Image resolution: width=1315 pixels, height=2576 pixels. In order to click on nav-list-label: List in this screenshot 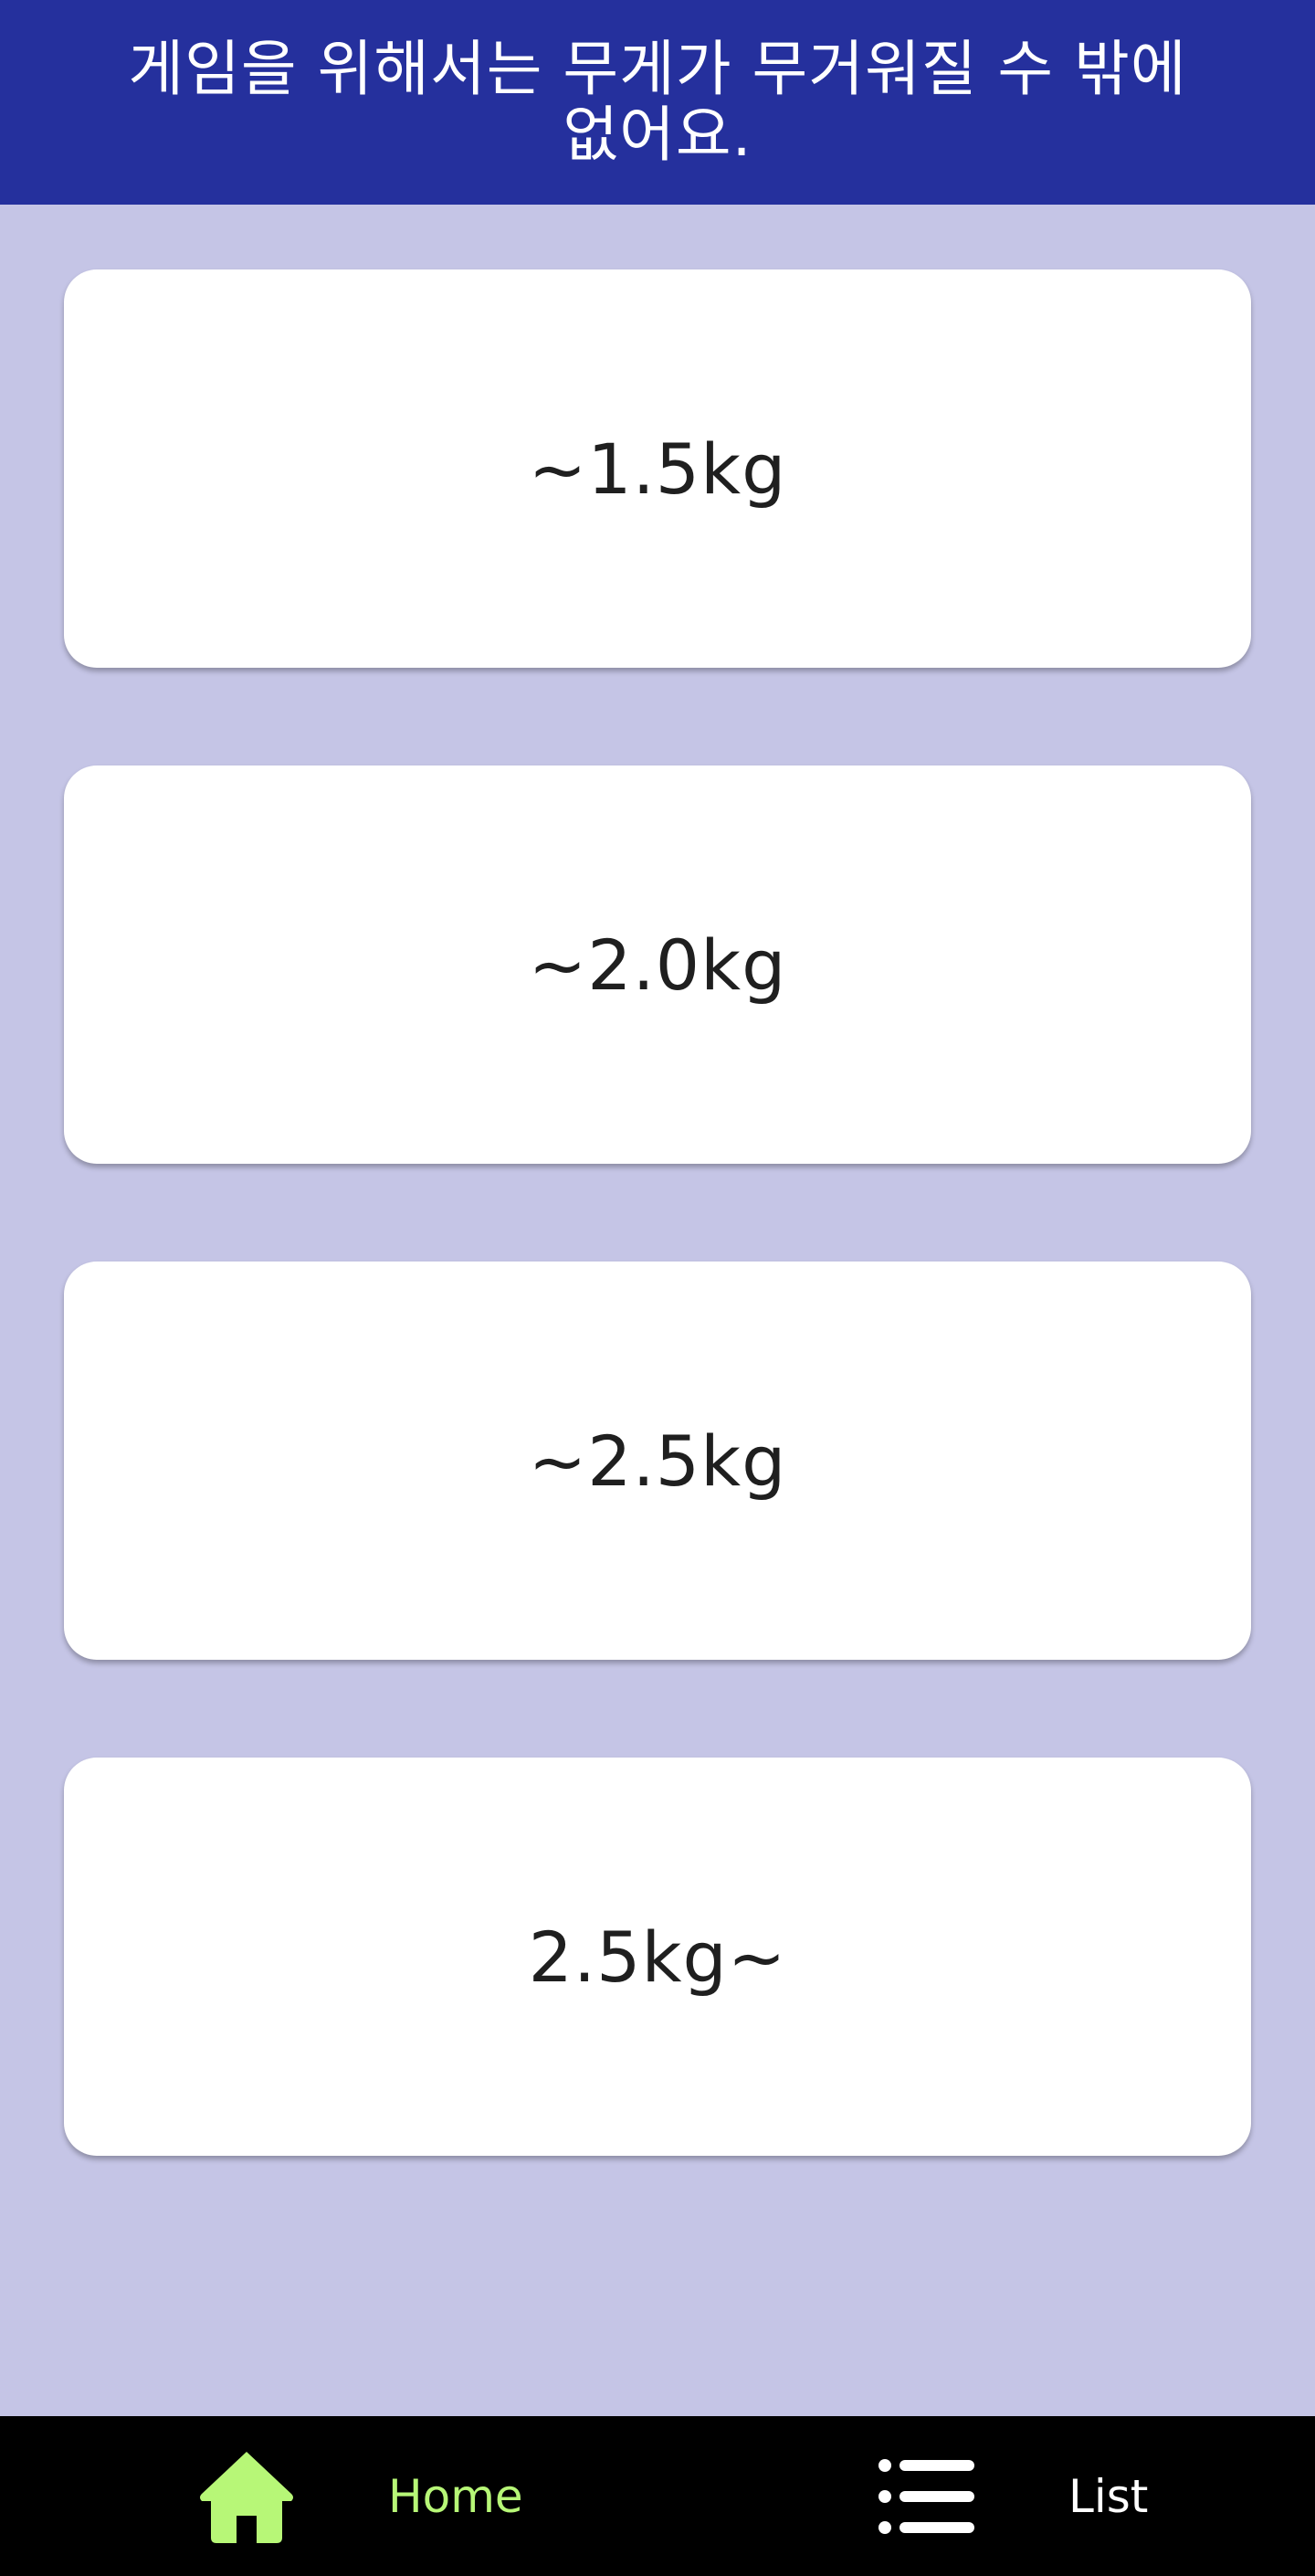, I will do `click(1108, 2496)`.